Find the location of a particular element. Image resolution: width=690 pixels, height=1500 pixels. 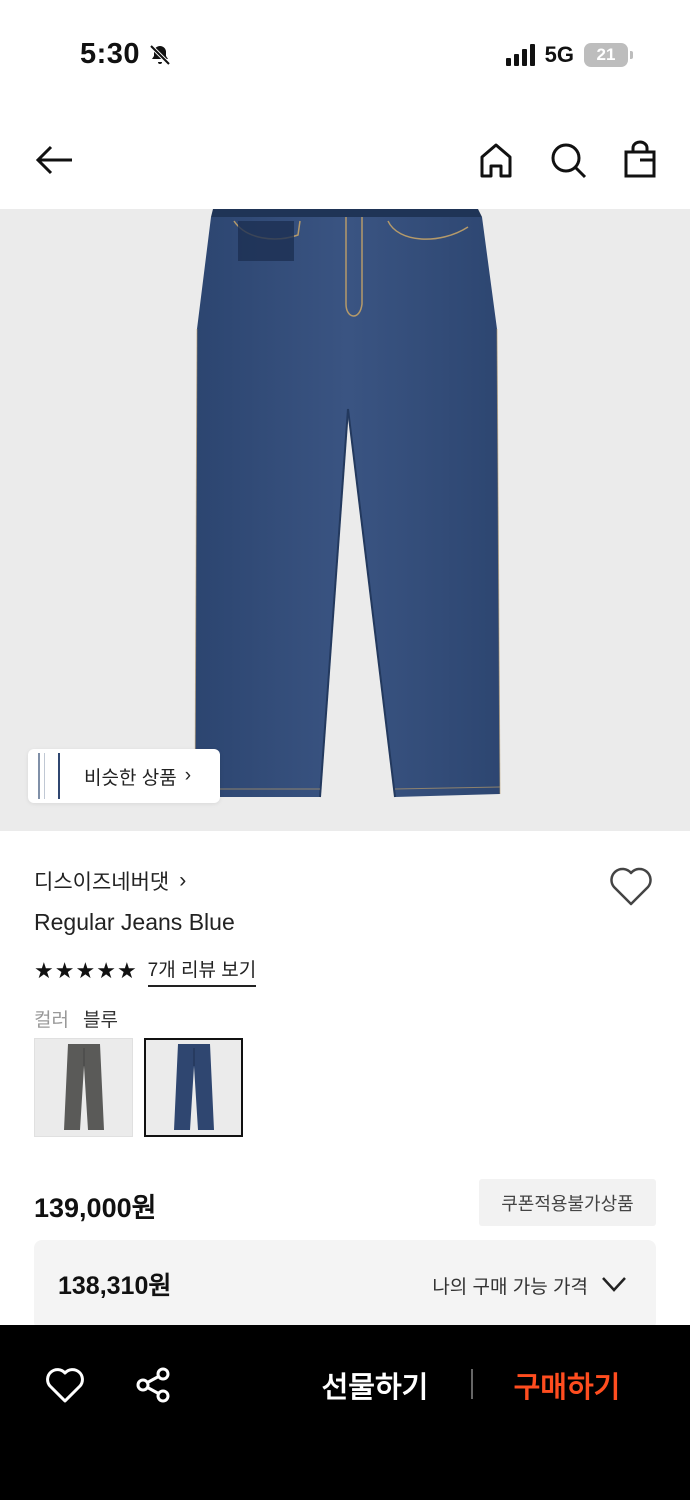

battery-icon: 21 is located at coordinates (608, 55).